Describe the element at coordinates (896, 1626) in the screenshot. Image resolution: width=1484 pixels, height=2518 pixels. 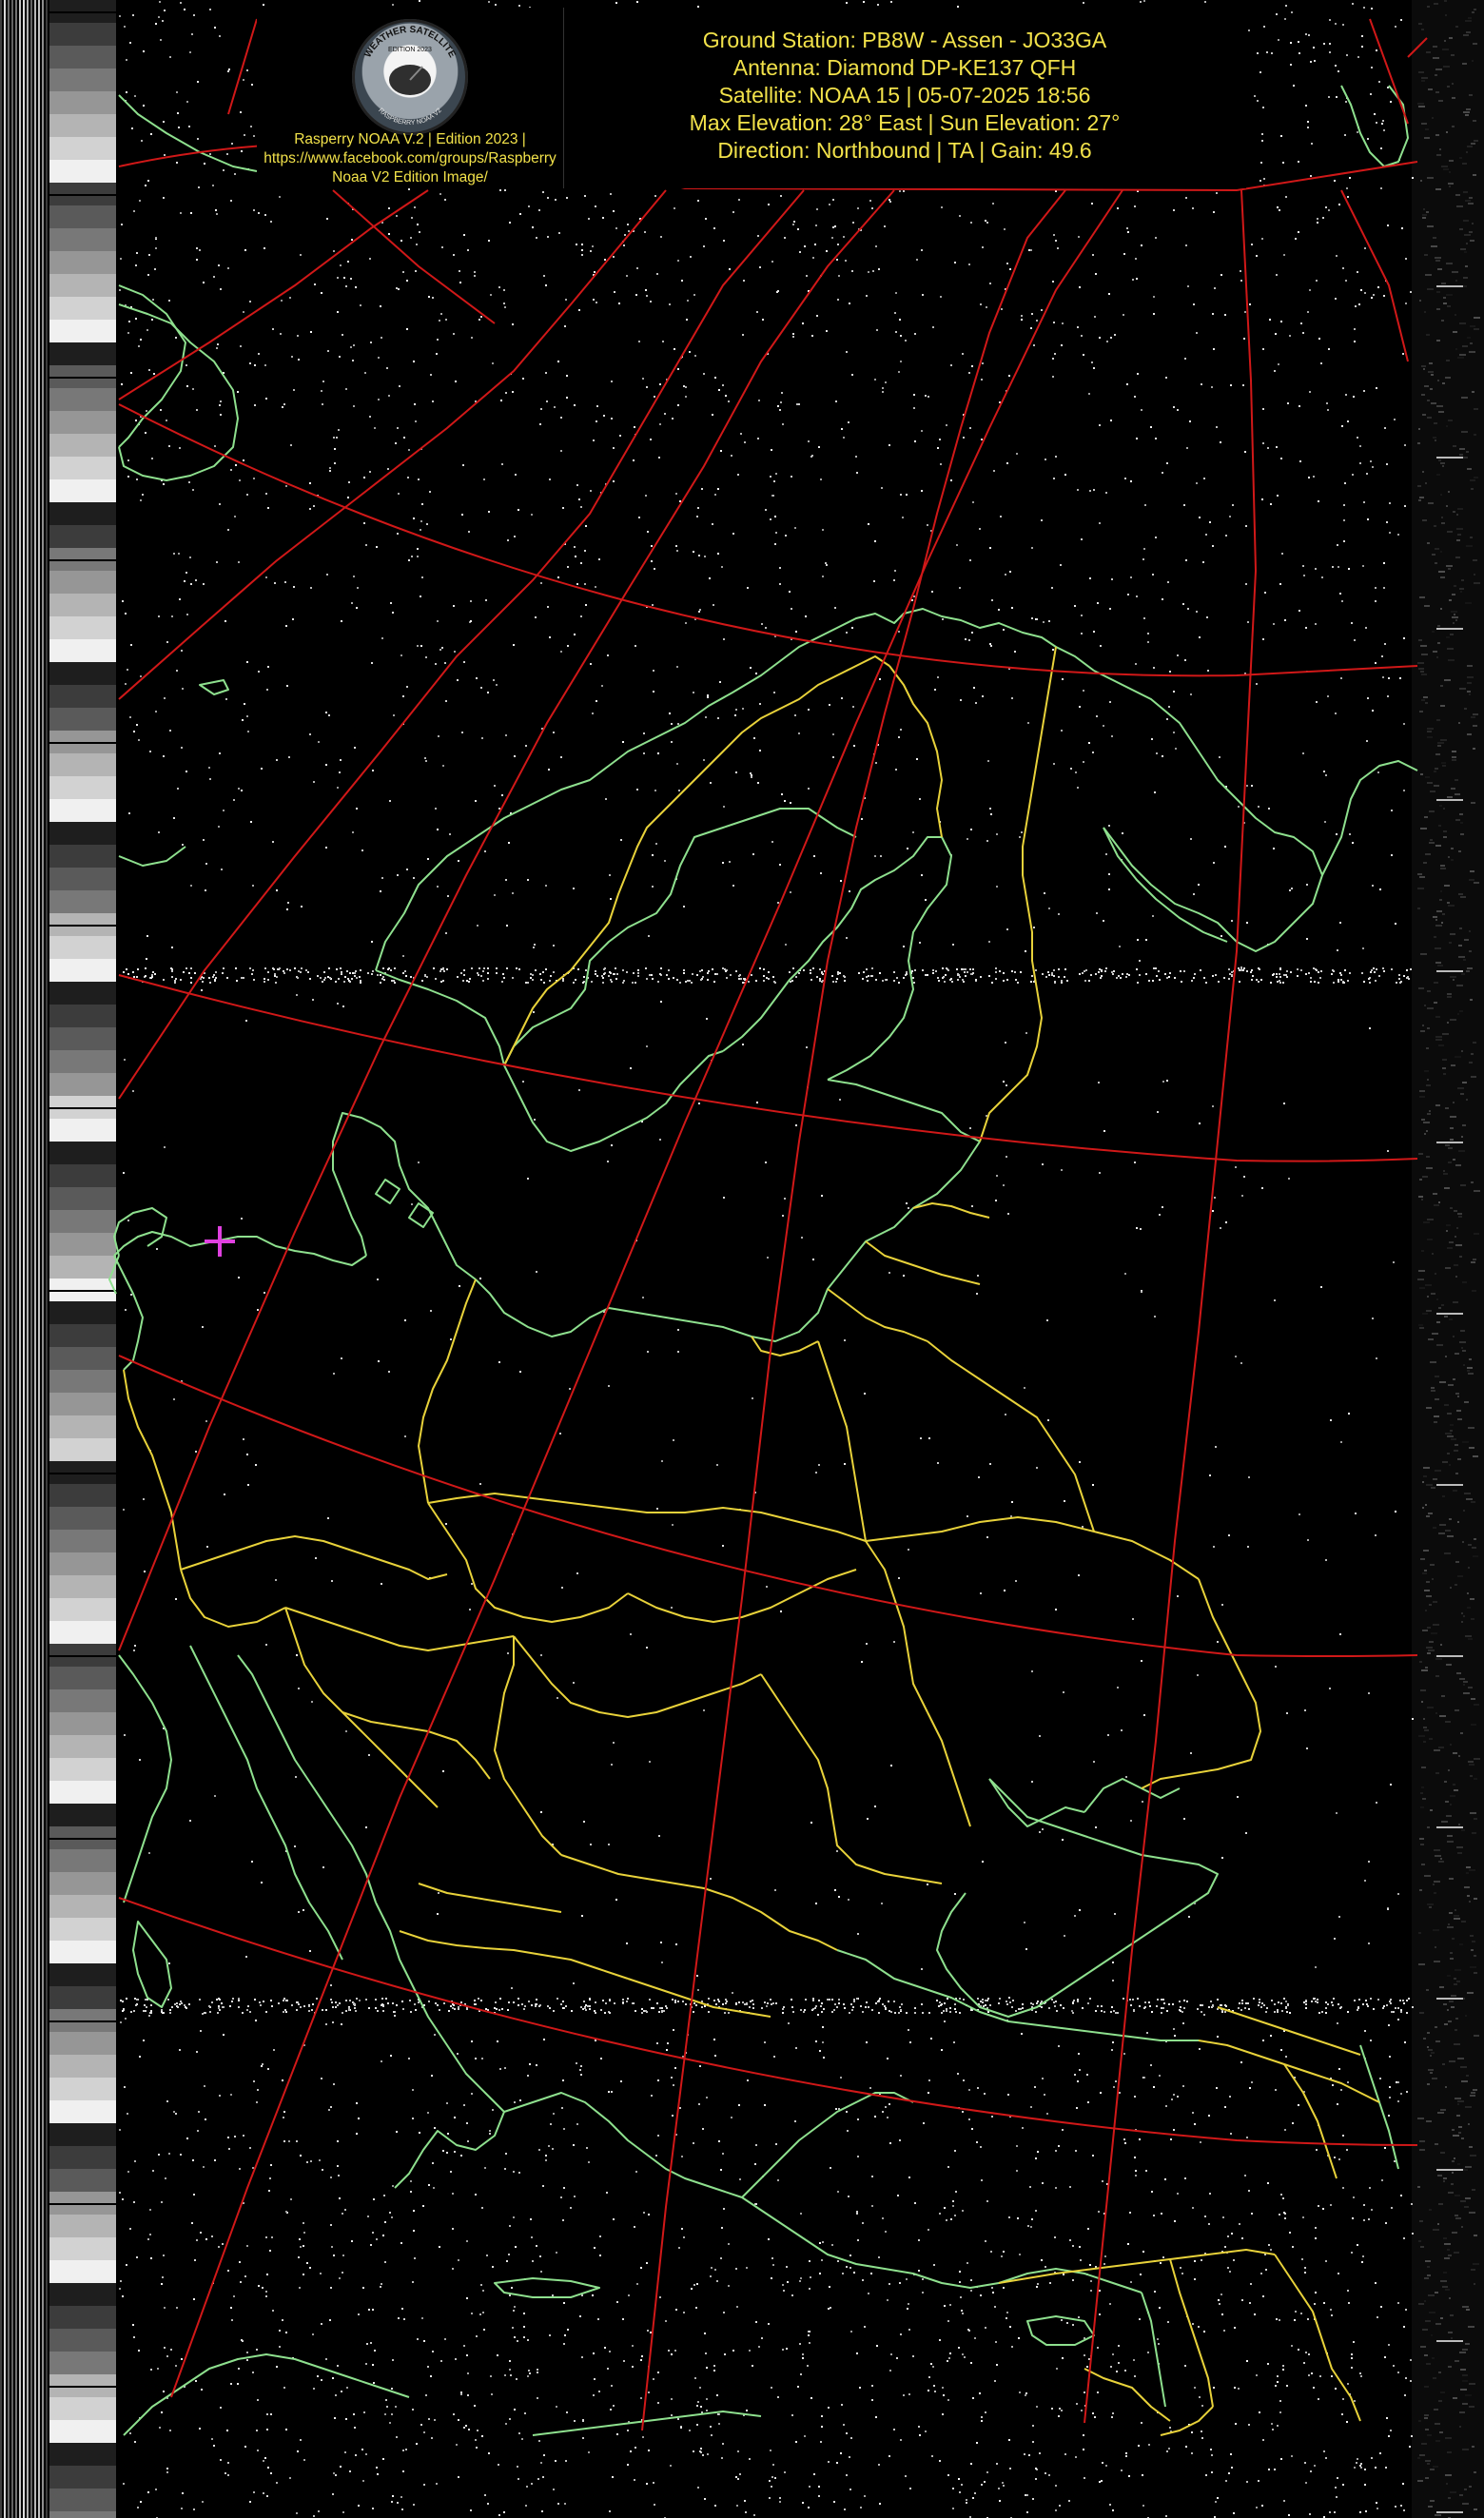
I see `border-ukraine-west` at that location.